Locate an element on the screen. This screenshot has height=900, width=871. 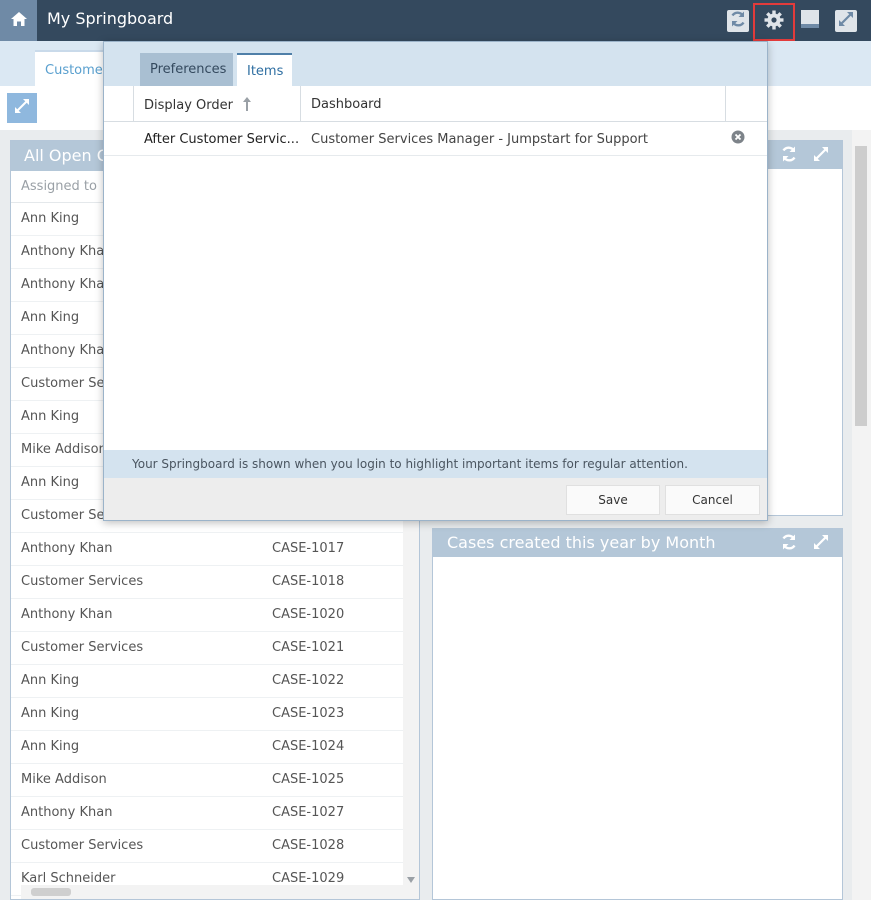
maximize-button is located at coordinates (846, 21).